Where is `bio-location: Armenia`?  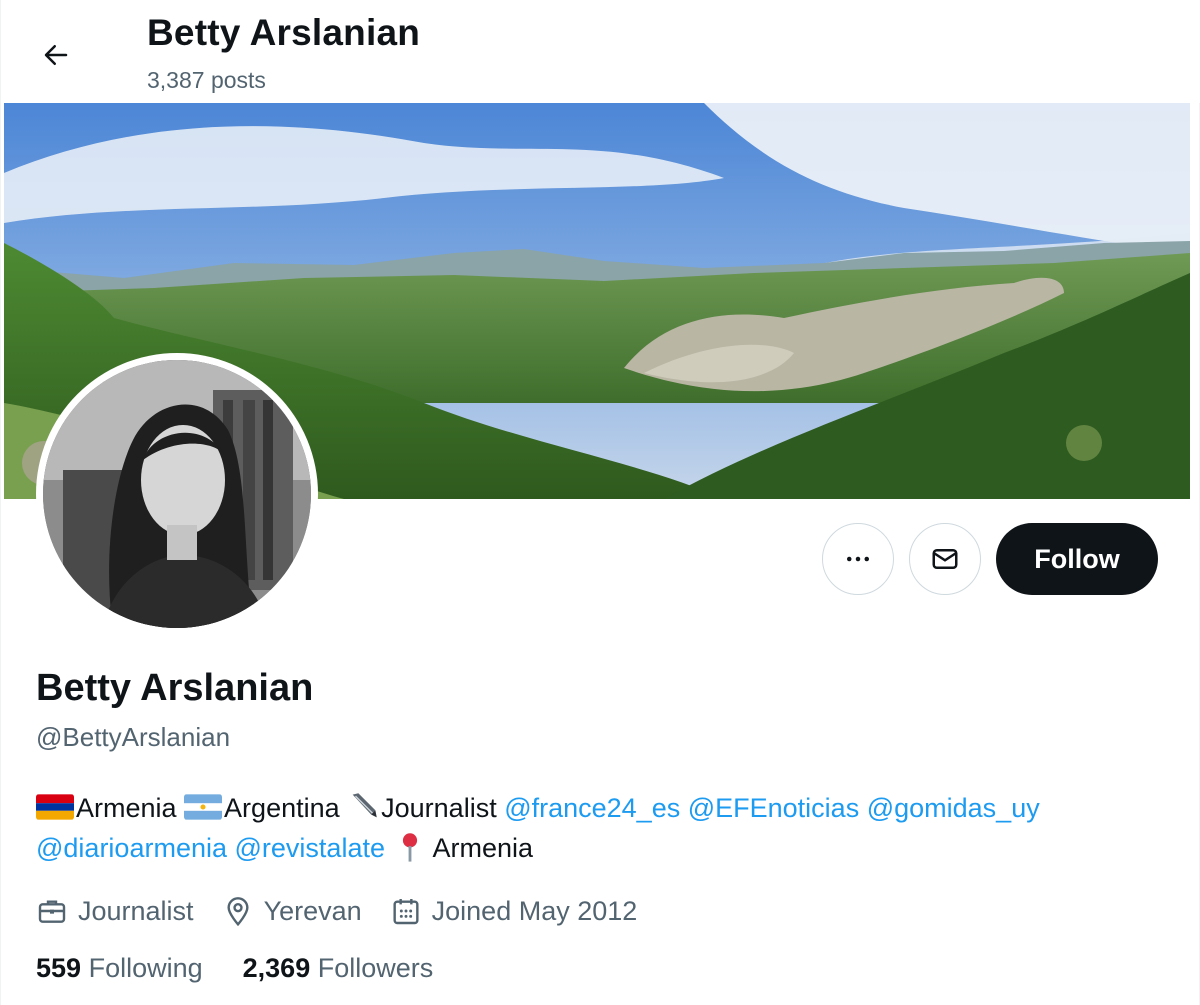
bio-location: Armenia is located at coordinates (480, 848).